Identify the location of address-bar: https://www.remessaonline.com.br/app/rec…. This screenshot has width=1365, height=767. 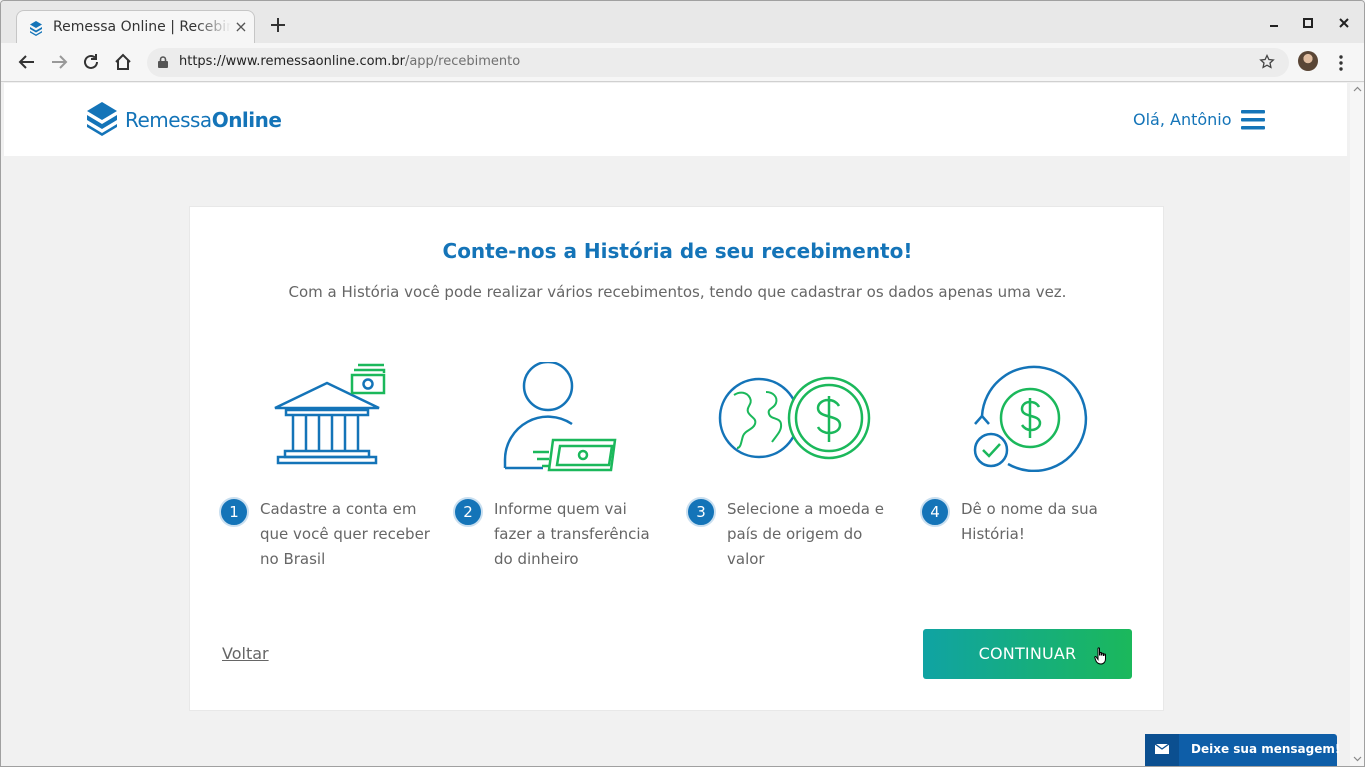
(718, 62).